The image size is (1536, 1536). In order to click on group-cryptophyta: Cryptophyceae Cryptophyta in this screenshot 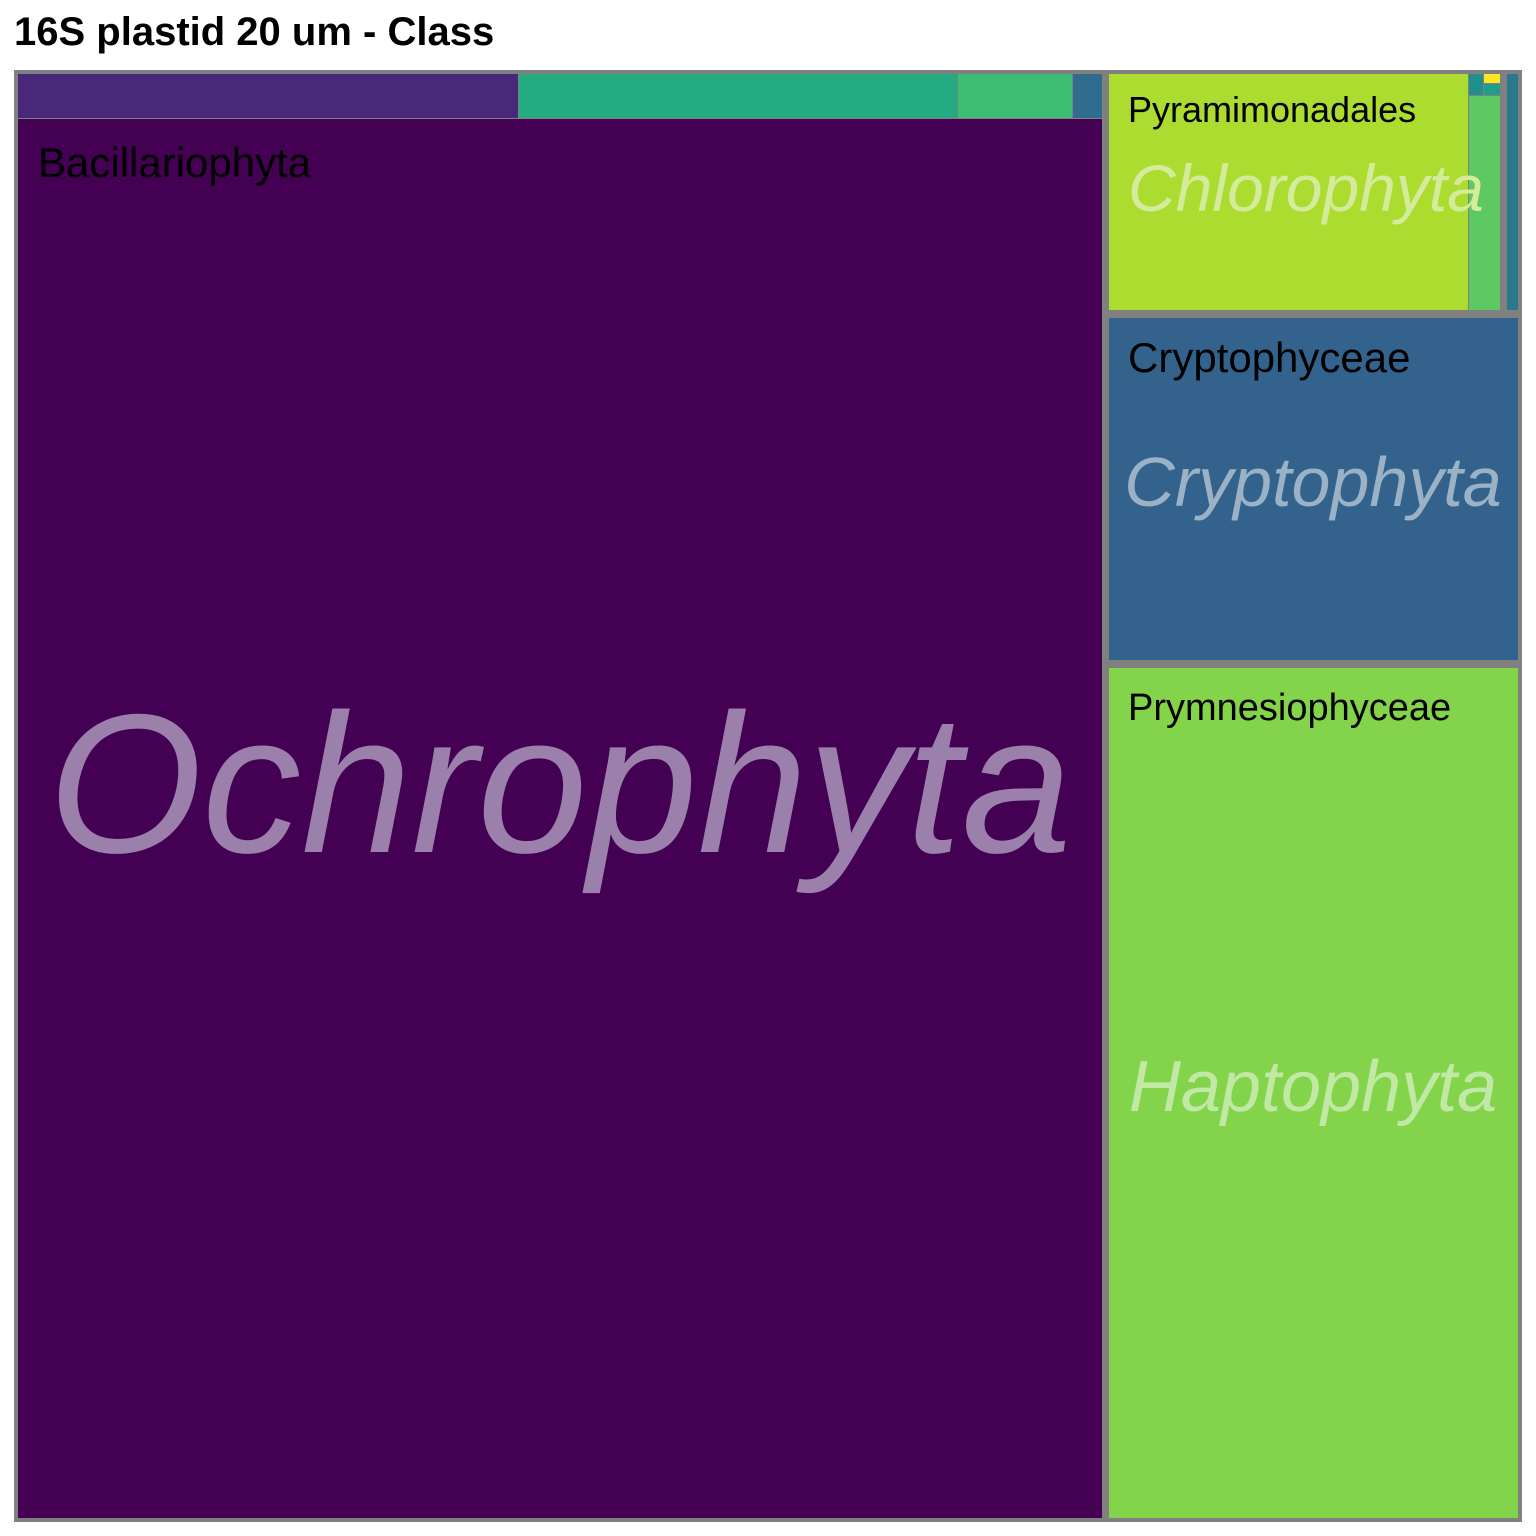, I will do `click(1313, 489)`.